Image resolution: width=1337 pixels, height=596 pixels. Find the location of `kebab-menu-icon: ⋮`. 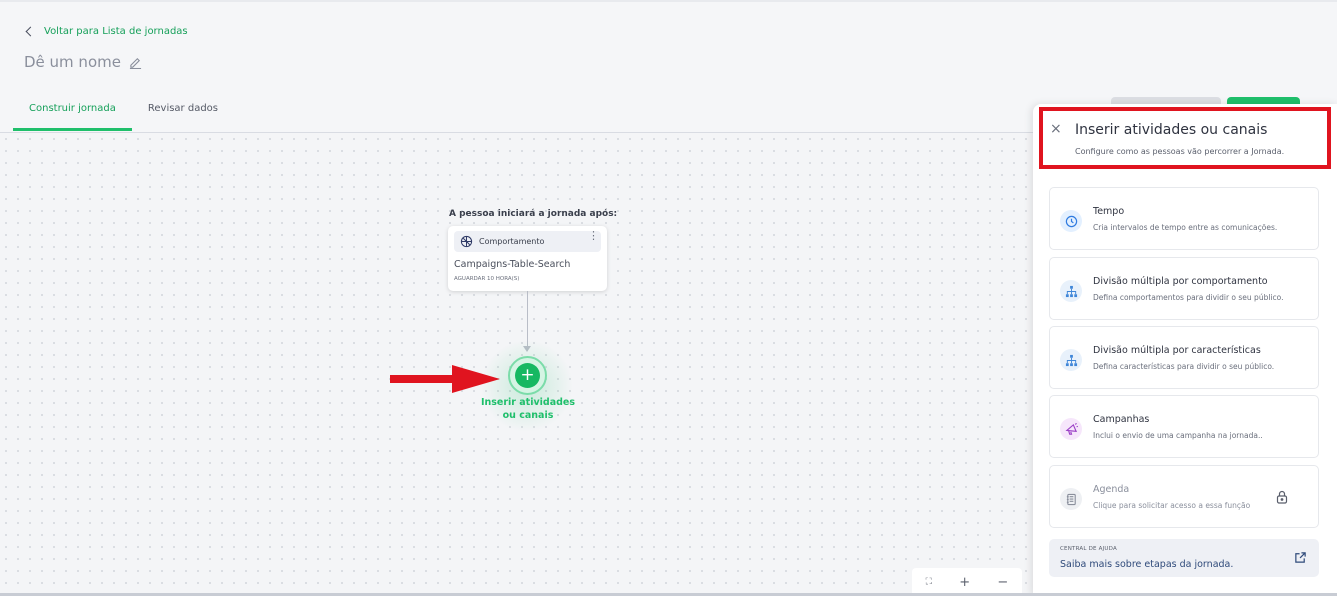

kebab-menu-icon: ⋮ is located at coordinates (593, 235).